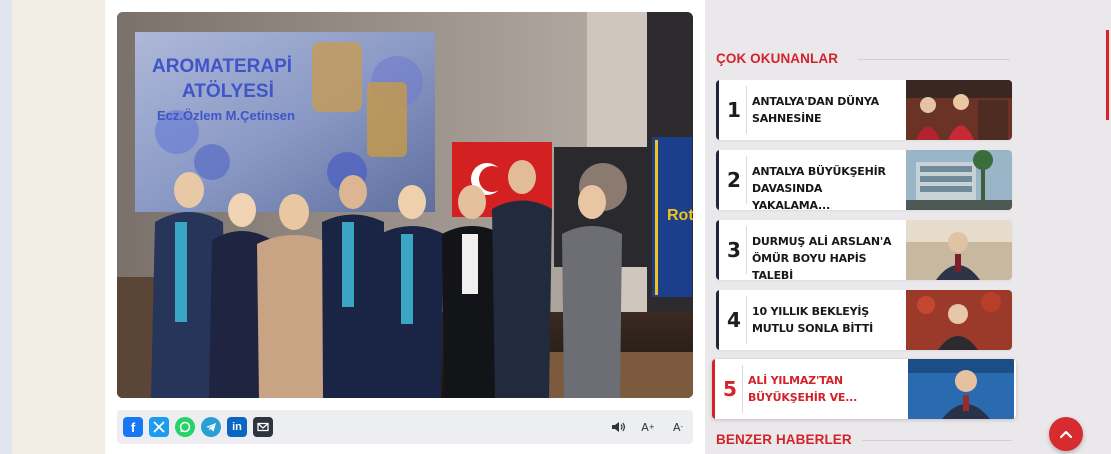 This screenshot has height=454, width=1111. I want to click on most-read-item-1: 1 ANTALYA'DAN DÜNYA SAHNESİNE, so click(864, 110).